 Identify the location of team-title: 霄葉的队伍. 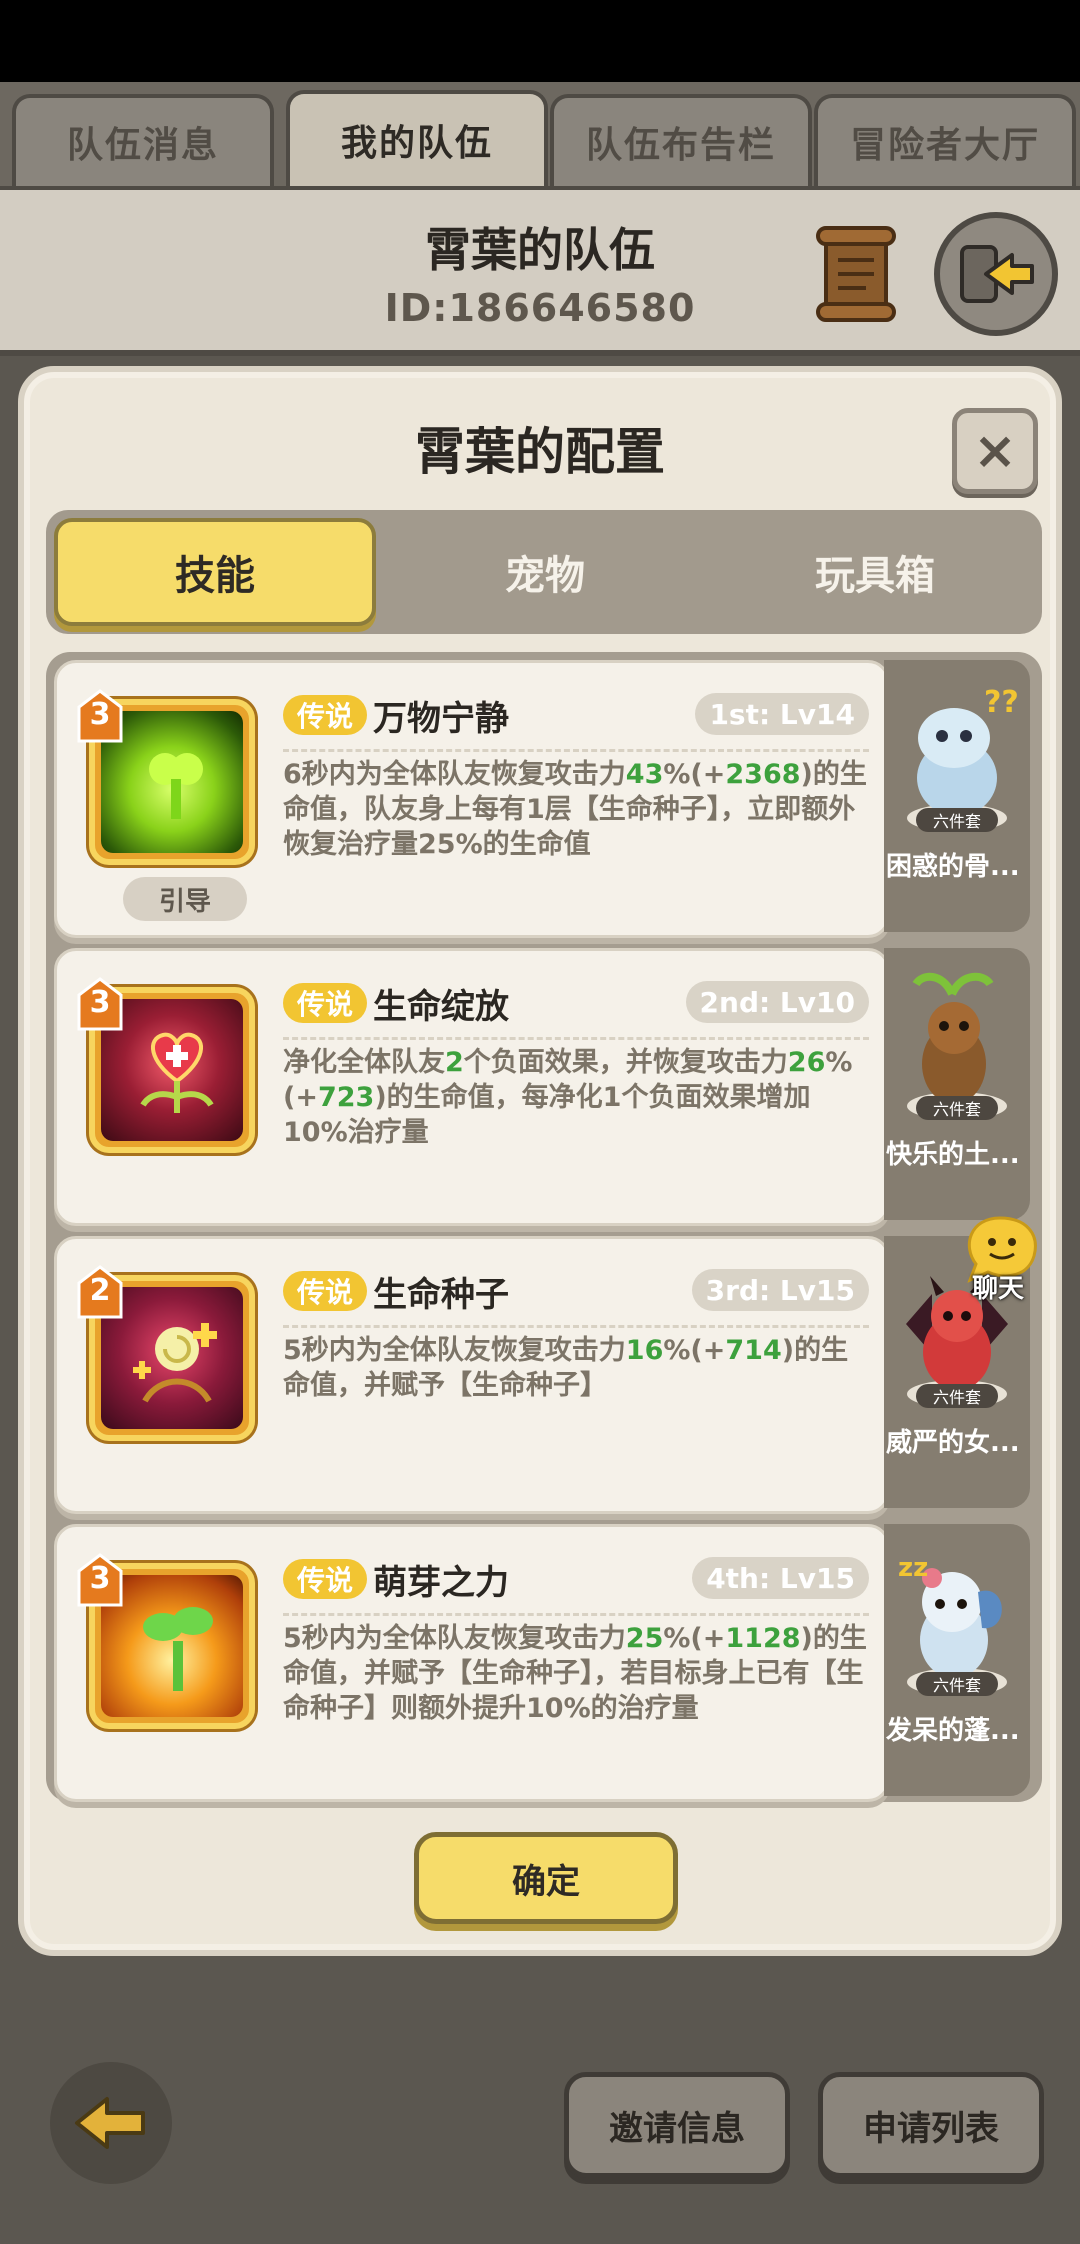
(540, 250).